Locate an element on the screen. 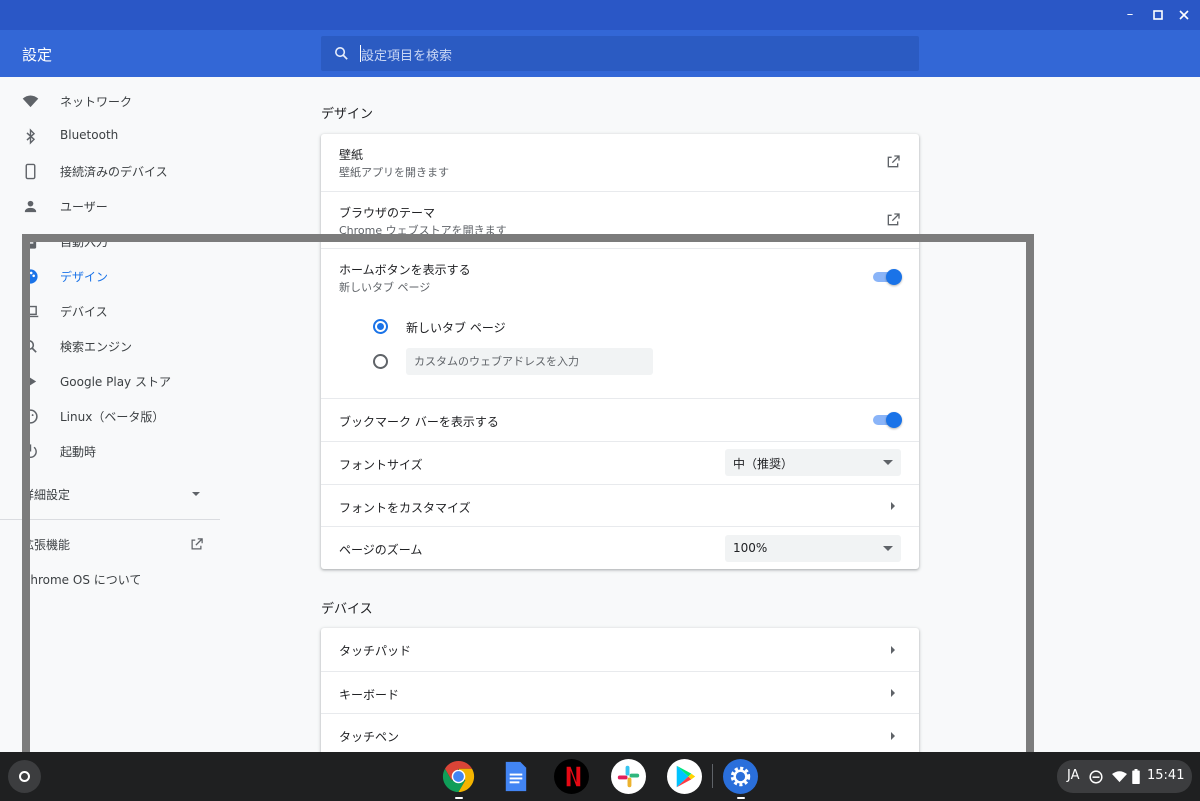 This screenshot has height=801, width=1200. stylus-label: タッチペン is located at coordinates (369, 737).